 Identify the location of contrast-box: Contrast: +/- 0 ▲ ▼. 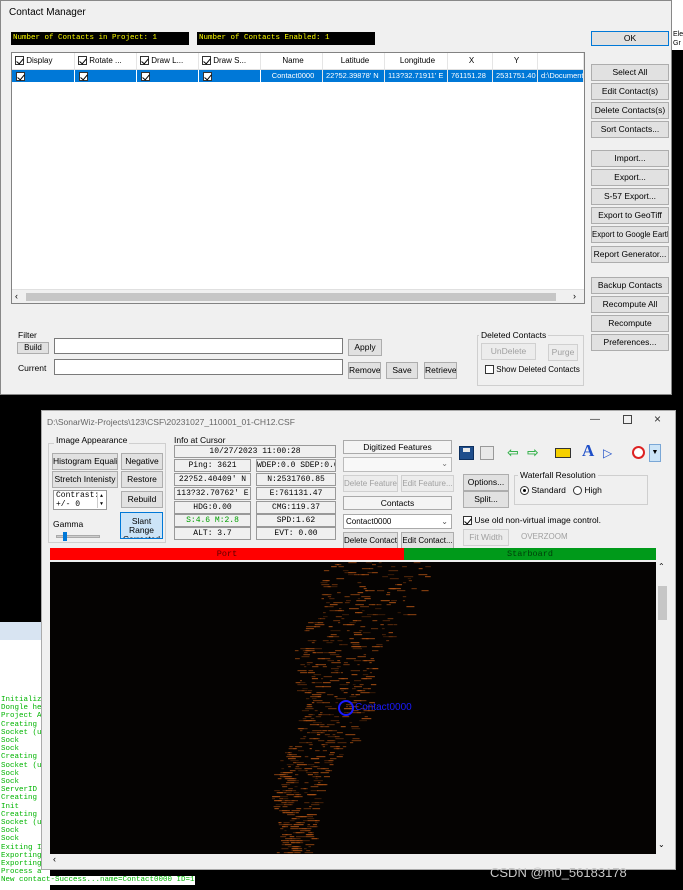
(80, 500).